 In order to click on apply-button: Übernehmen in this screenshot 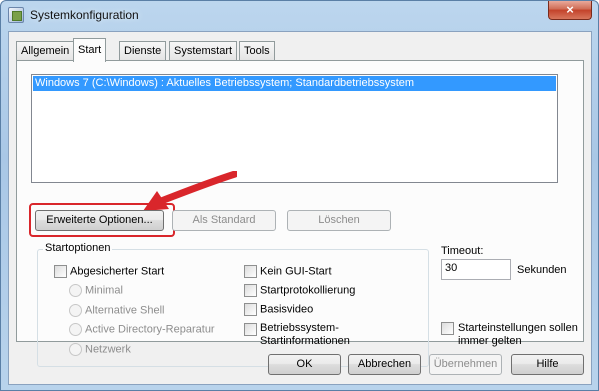, I will do `click(465, 364)`.